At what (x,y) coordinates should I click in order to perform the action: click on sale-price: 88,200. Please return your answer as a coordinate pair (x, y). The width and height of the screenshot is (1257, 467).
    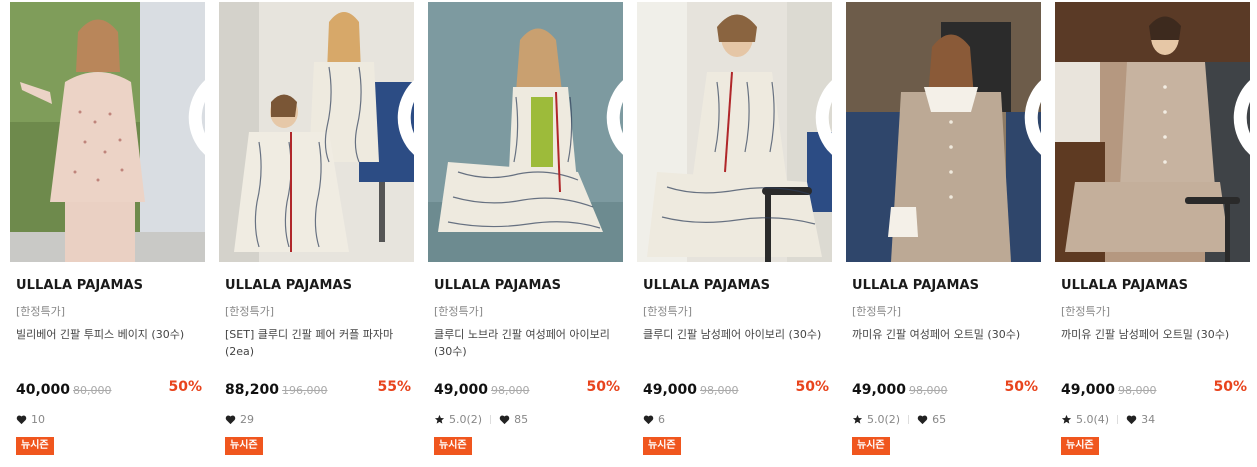
    Looking at the image, I should click on (252, 390).